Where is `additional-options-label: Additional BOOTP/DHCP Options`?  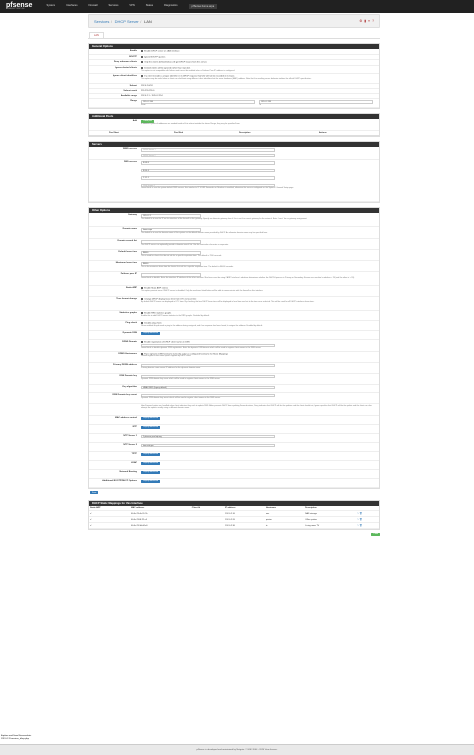
additional-options-label: Additional BOOTP/DHCP Options is located at coordinates (119, 480).